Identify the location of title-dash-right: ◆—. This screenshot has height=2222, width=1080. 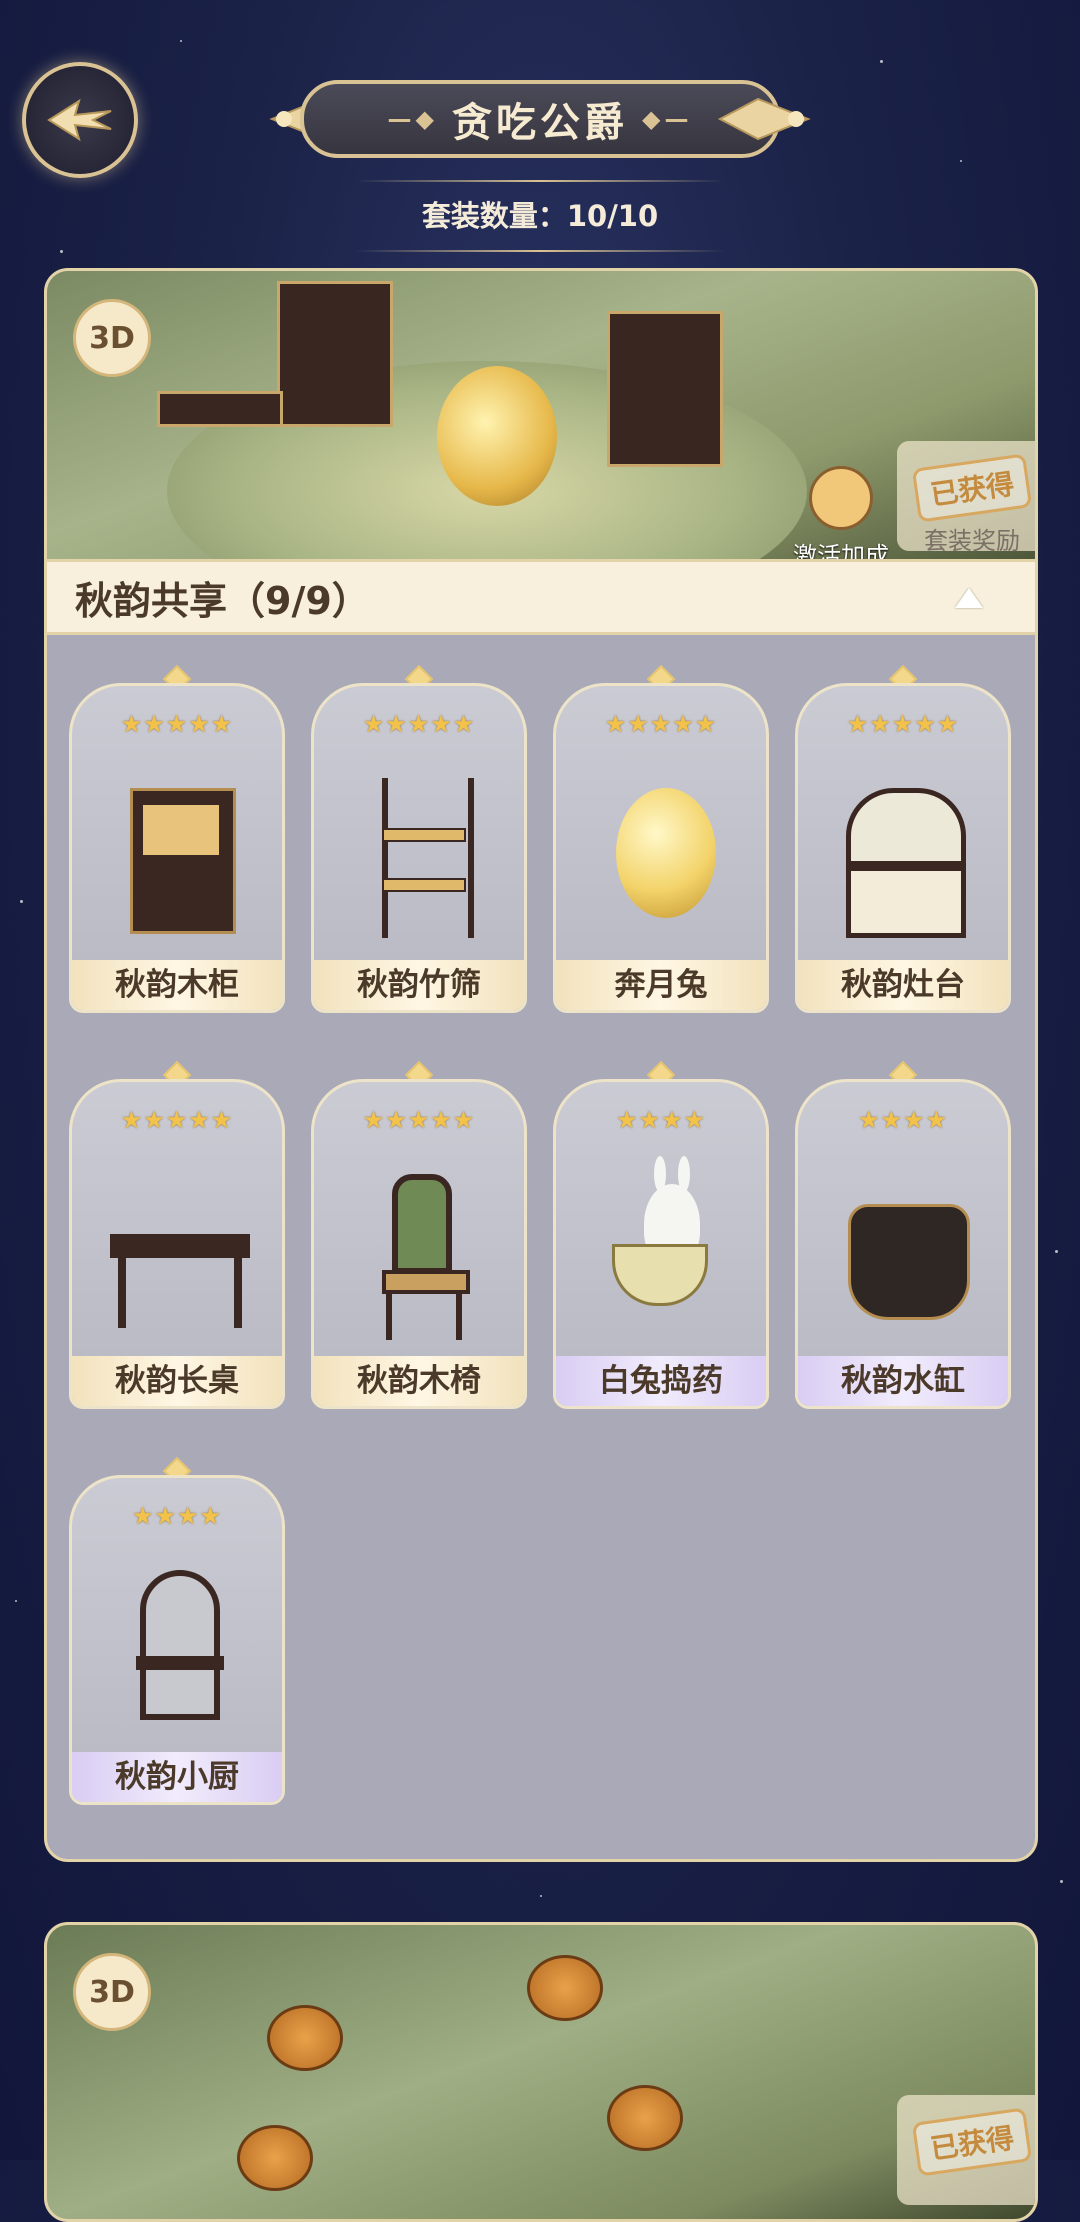
(667, 119).